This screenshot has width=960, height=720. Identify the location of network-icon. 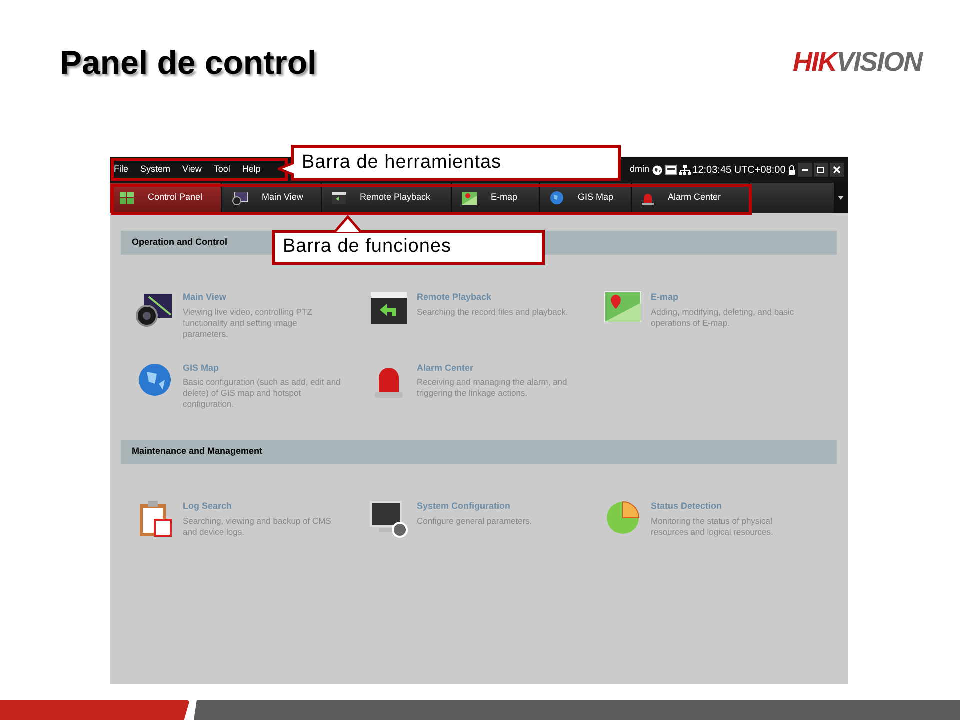
(684, 170).